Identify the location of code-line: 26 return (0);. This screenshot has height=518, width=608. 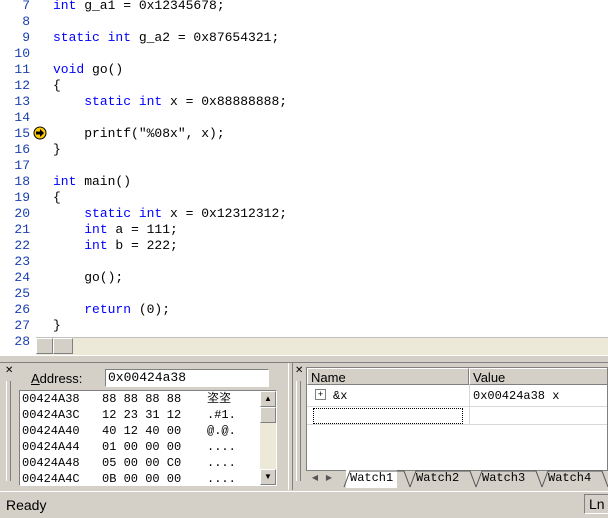
(304, 310).